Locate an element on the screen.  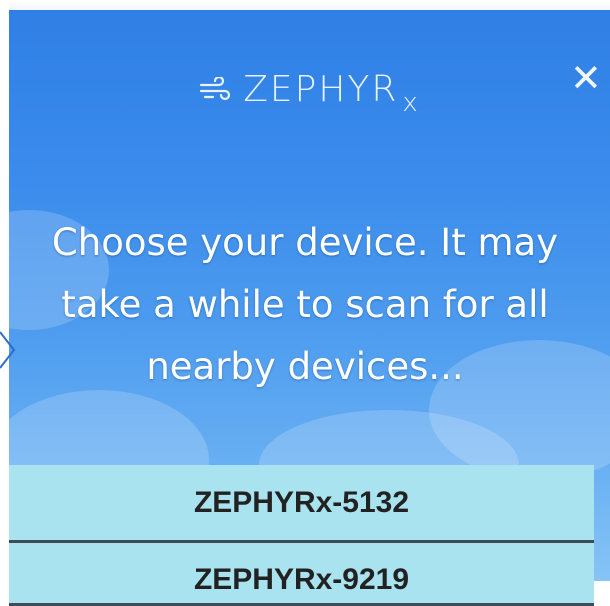
device-label: ZEPHYRx-9219 is located at coordinates (301, 579).